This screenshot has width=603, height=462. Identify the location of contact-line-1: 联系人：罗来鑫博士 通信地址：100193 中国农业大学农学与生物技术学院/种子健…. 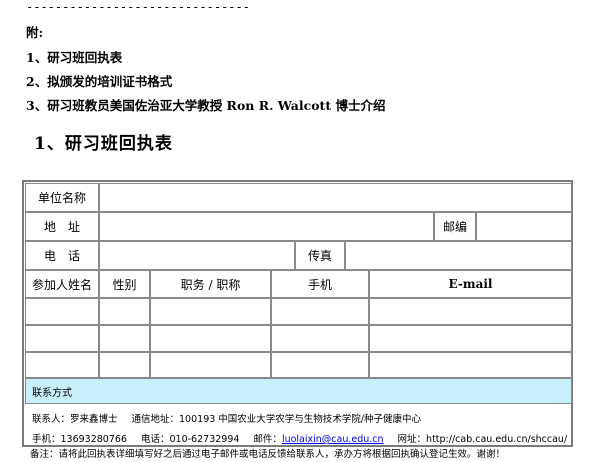
(226, 418).